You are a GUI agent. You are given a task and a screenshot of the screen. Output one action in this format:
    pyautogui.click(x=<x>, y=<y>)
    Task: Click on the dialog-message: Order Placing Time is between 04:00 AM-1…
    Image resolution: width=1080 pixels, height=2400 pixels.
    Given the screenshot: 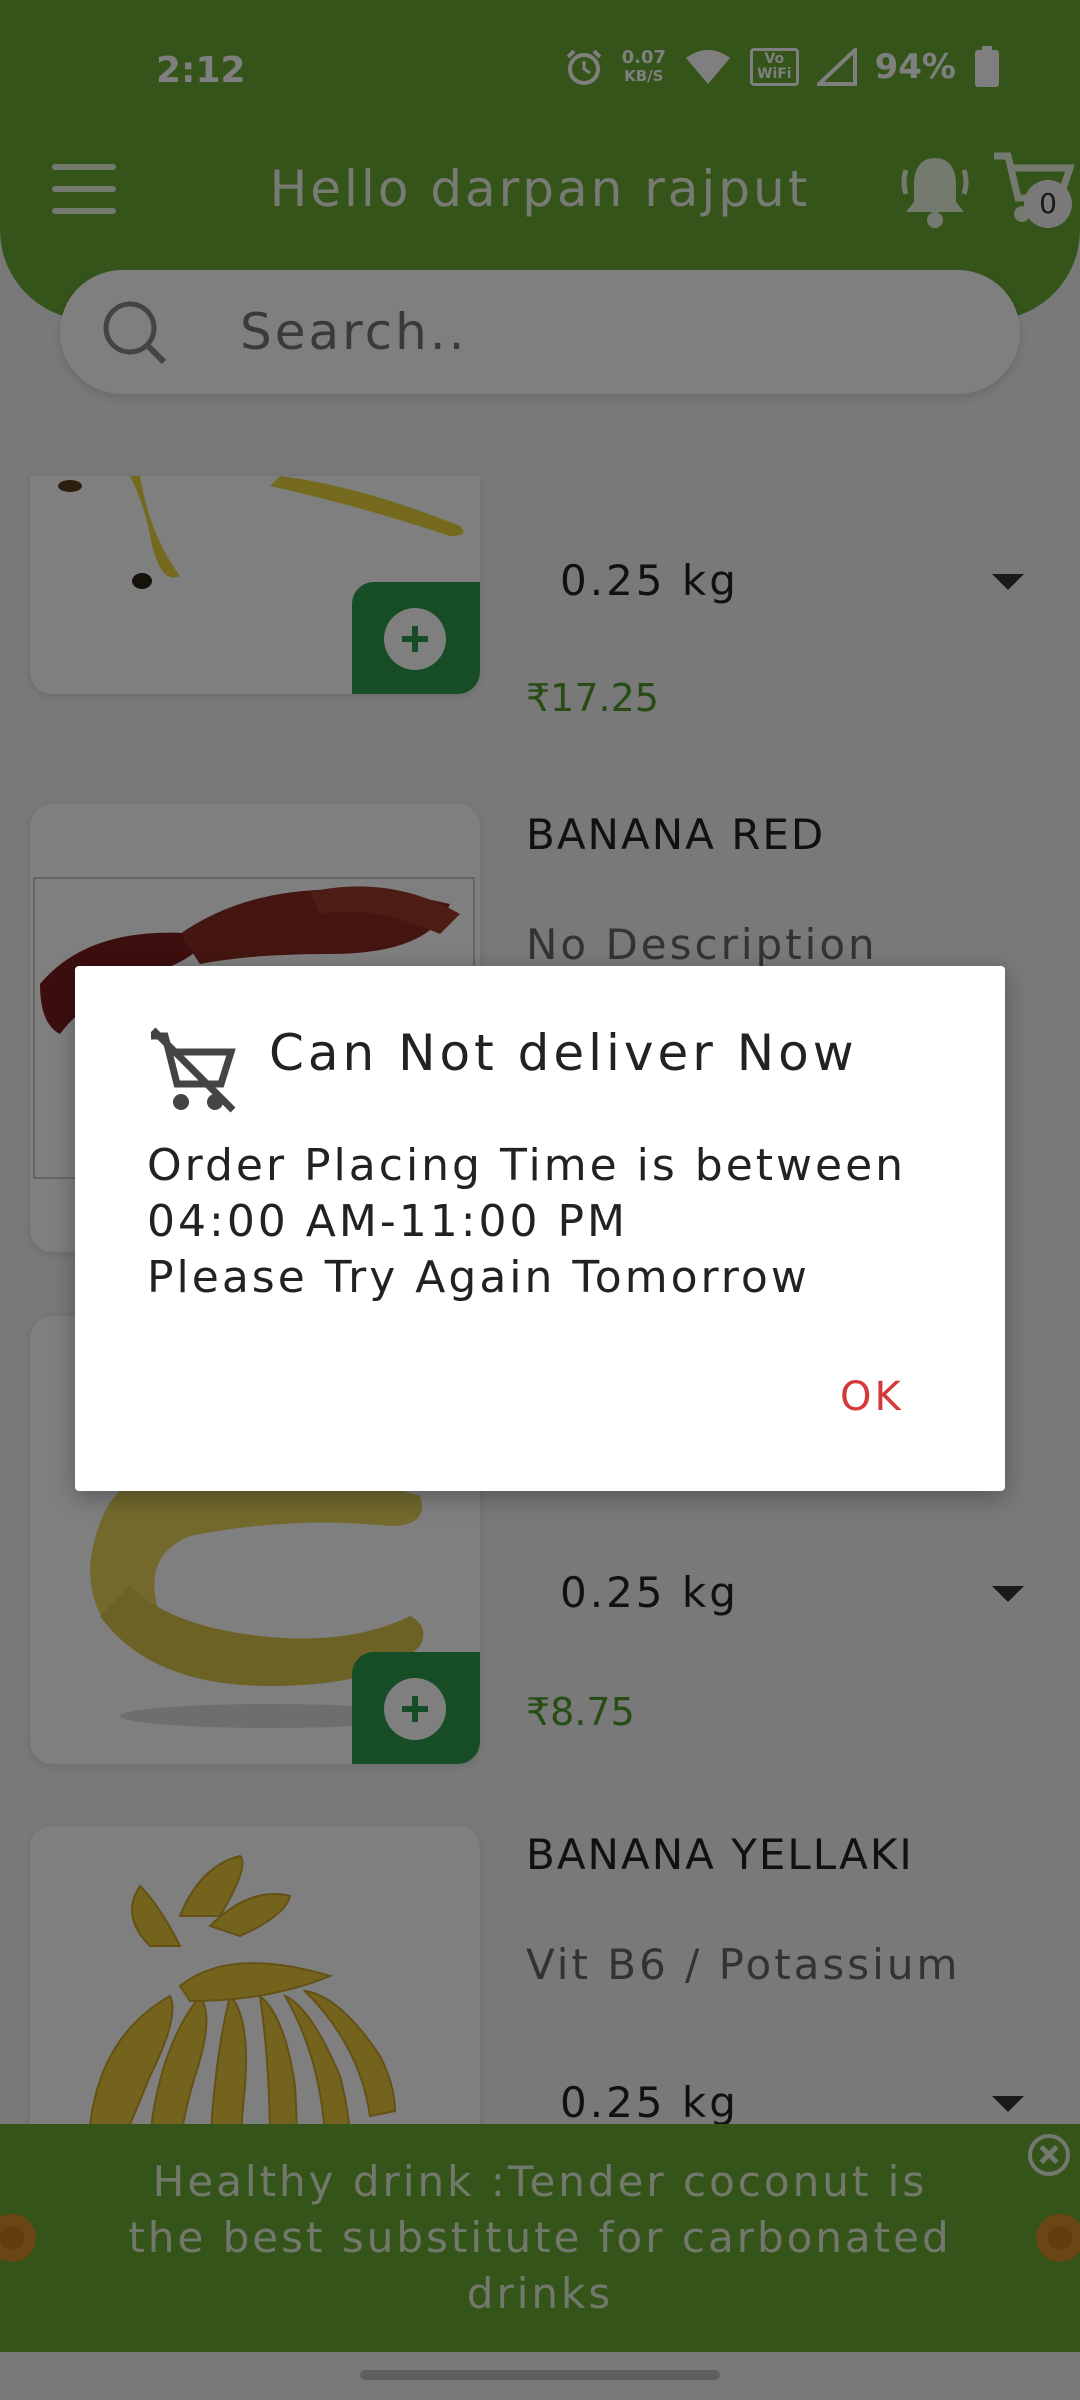 What is the action you would take?
    pyautogui.click(x=527, y=1221)
    